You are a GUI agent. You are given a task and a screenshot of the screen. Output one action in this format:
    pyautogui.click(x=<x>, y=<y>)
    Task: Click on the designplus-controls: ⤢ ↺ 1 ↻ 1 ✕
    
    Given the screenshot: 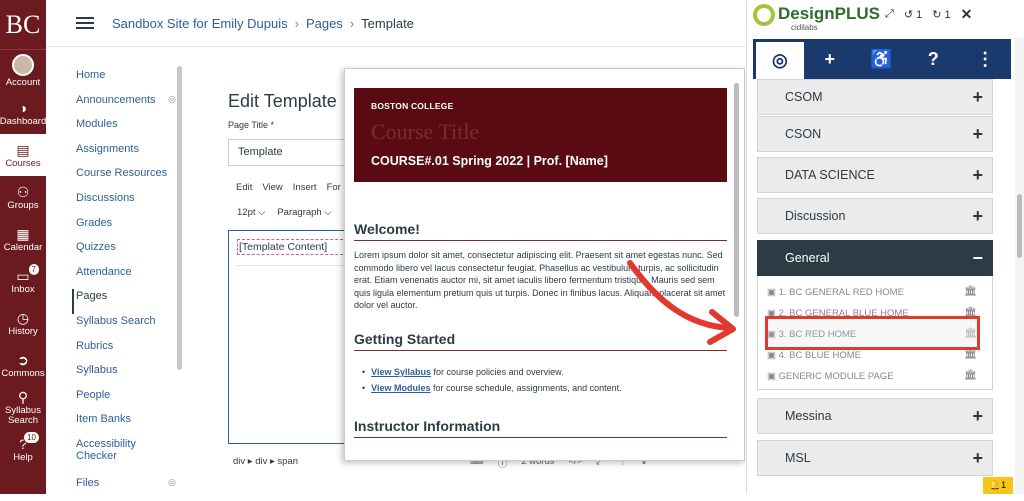 What is the action you would take?
    pyautogui.click(x=929, y=14)
    